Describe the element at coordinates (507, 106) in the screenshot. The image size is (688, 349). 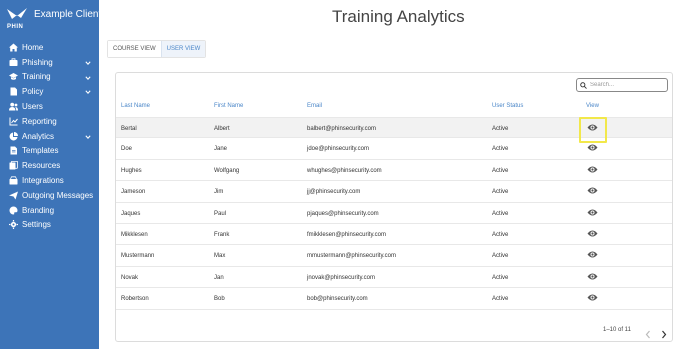
I see `column-header-user-status: User Status` at that location.